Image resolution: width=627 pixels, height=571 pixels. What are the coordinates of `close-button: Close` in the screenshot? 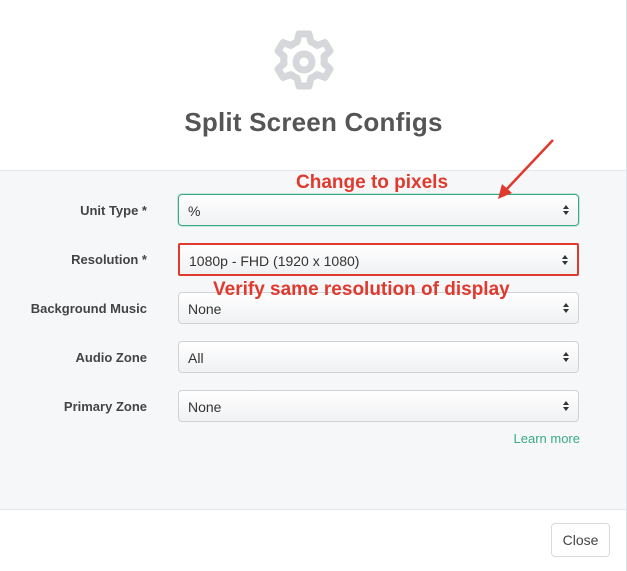 It's located at (580, 540).